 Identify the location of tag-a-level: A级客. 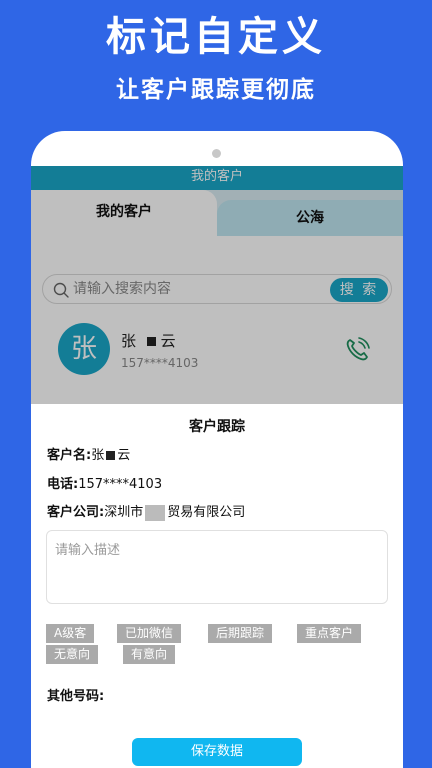
(70, 633).